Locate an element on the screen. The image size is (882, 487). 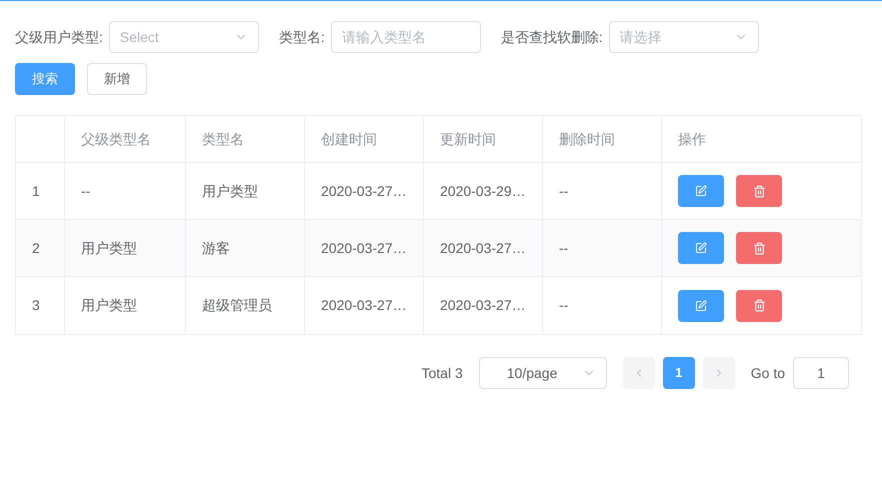
table-cell-text: 1 is located at coordinates (36, 191).